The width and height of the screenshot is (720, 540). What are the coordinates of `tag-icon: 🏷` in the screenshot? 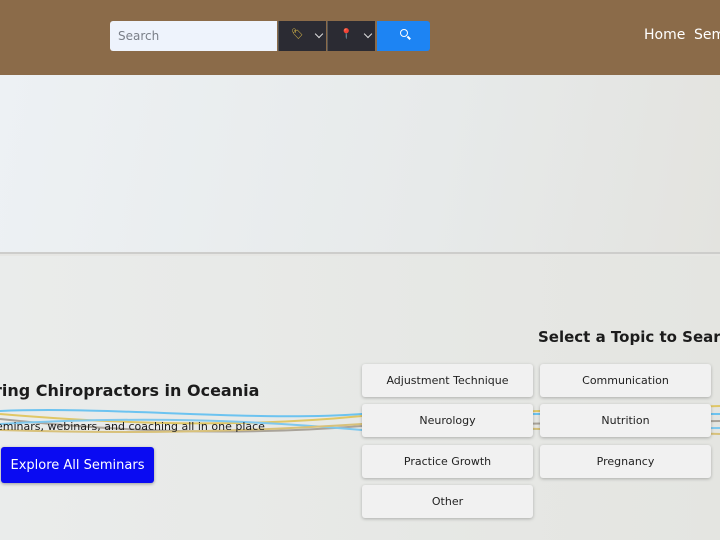 It's located at (297, 34).